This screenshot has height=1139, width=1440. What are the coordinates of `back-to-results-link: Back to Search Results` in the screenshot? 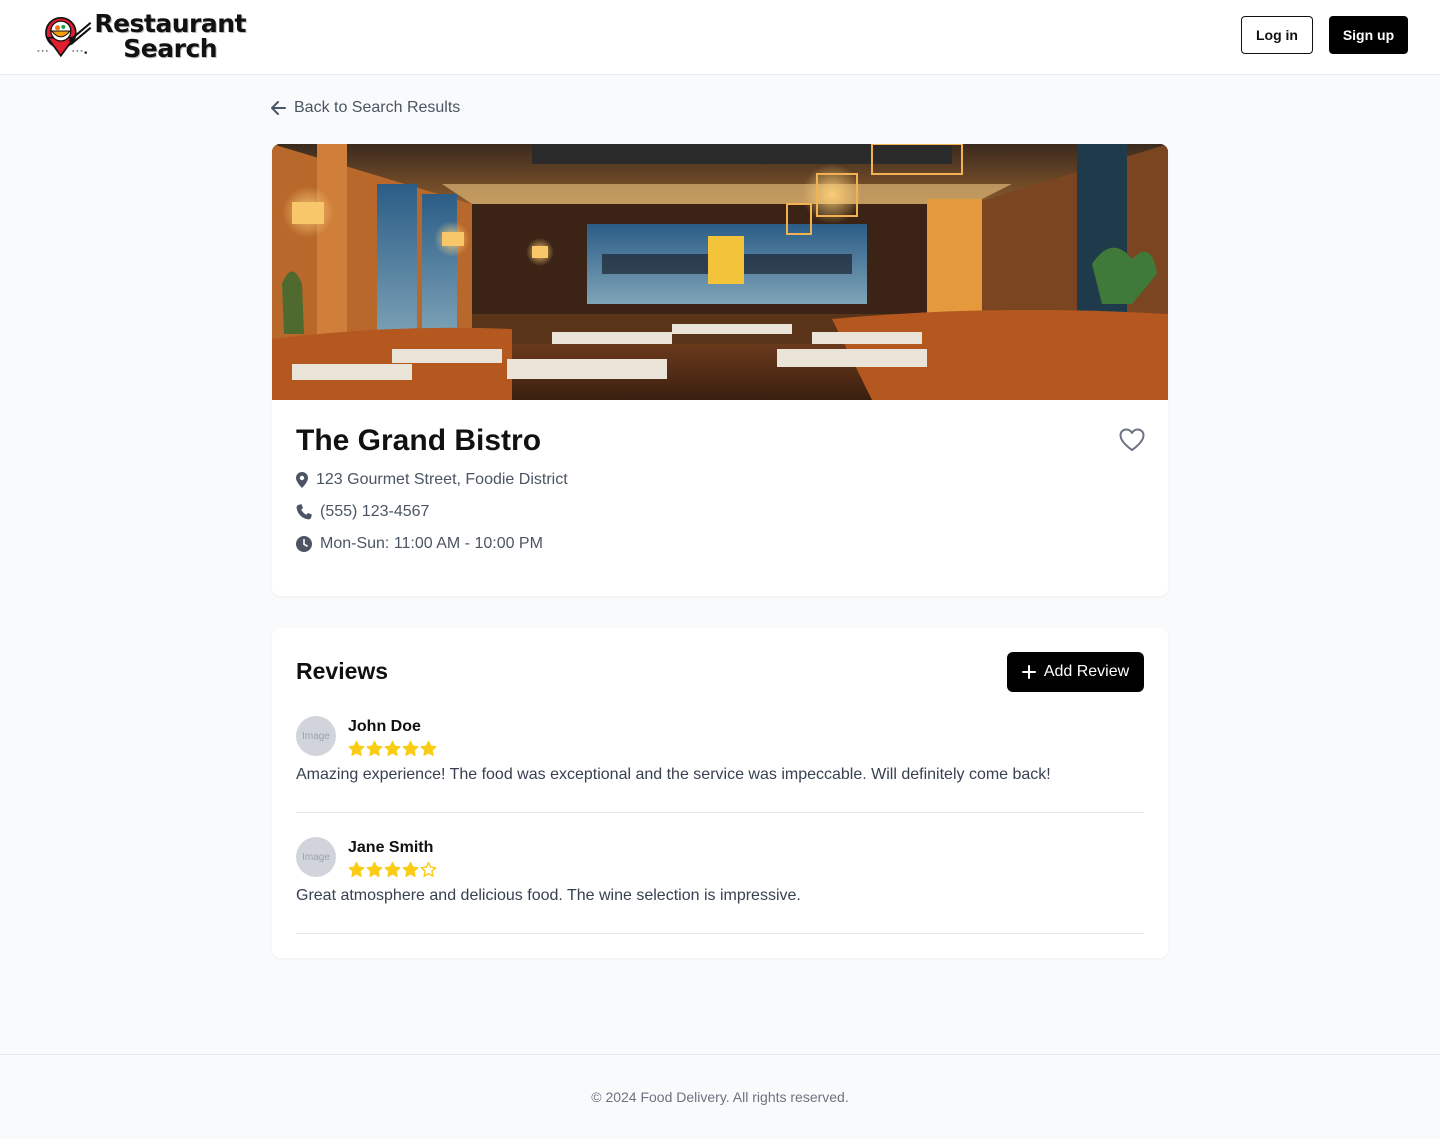 It's located at (365, 108).